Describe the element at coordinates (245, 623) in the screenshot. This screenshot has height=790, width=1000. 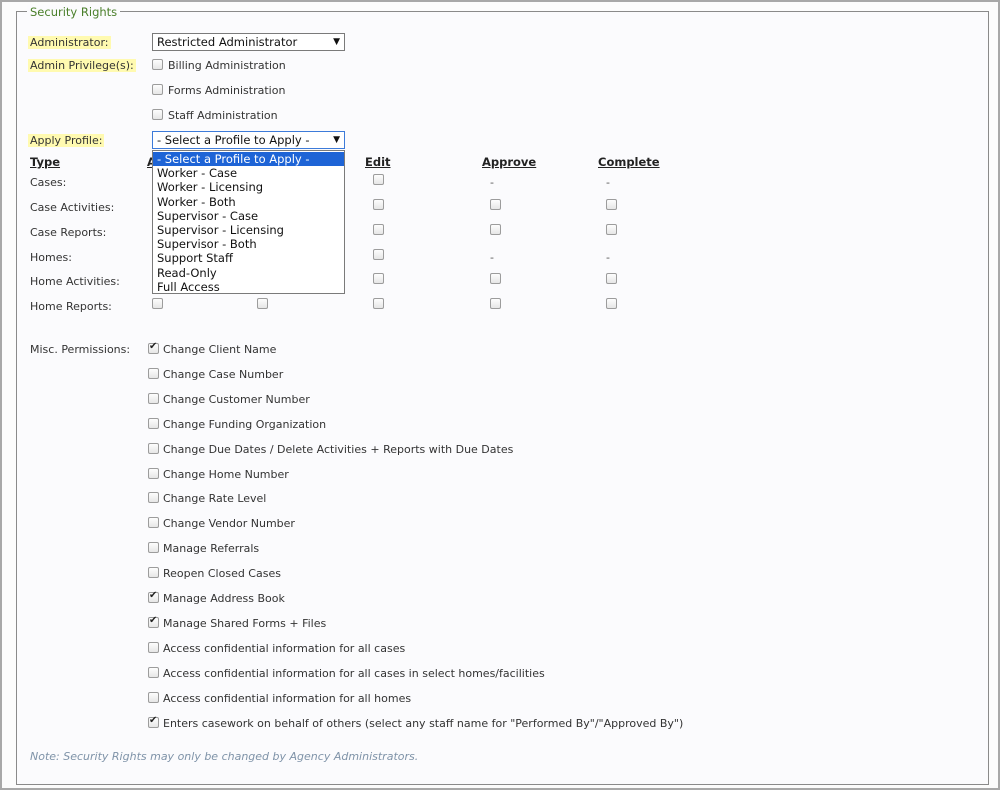
I see `misc-permission-label: Manage Shared Forms + Files` at that location.